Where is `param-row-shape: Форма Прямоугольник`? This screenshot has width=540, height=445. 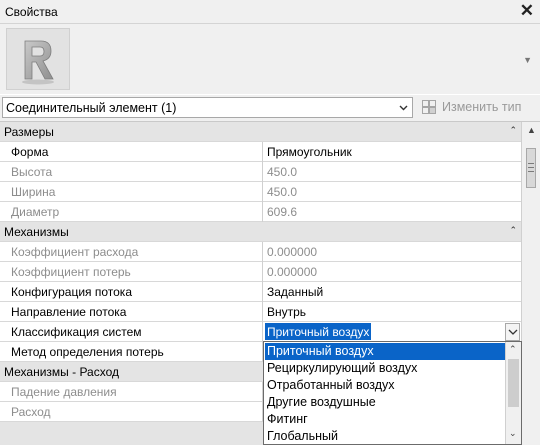 param-row-shape: Форма Прямоугольник is located at coordinates (260, 152).